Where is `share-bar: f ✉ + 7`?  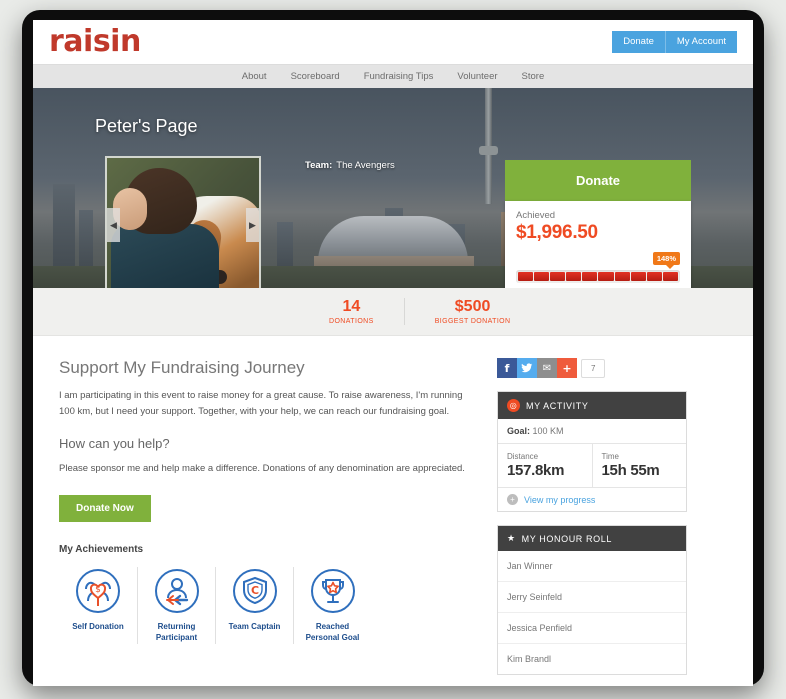
share-bar: f ✉ + 7 is located at coordinates (592, 368).